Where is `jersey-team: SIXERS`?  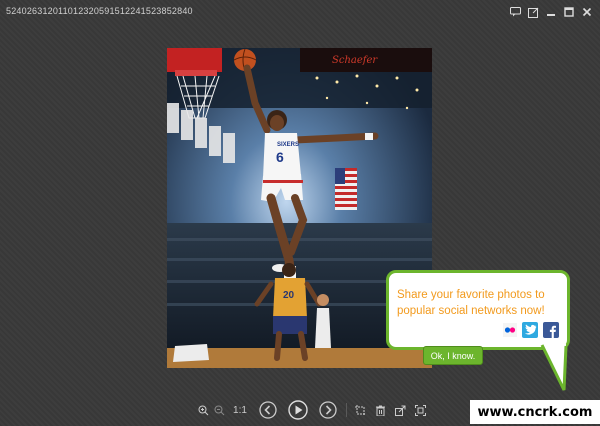 jersey-team: SIXERS is located at coordinates (288, 145).